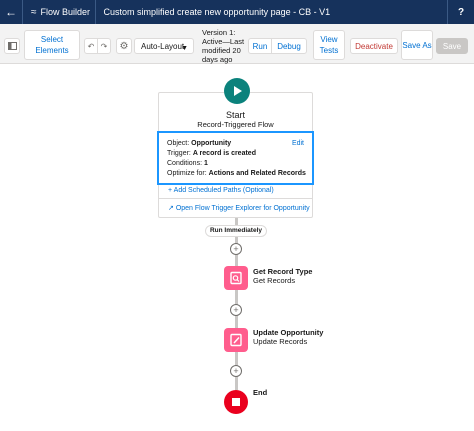 This screenshot has width=474, height=431. I want to click on flow-builder-icon: ≈, so click(34, 12).